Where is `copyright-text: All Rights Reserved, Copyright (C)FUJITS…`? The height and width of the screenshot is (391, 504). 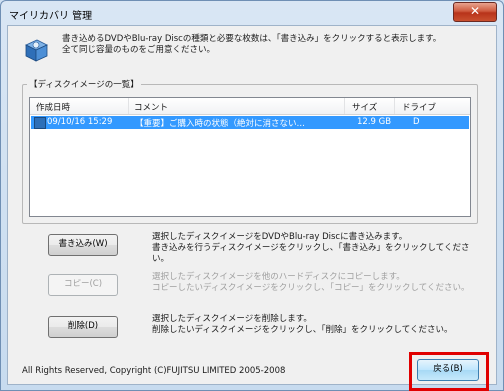 copyright-text: All Rights Reserved, Copyright (C)FUJITS… is located at coordinates (154, 371).